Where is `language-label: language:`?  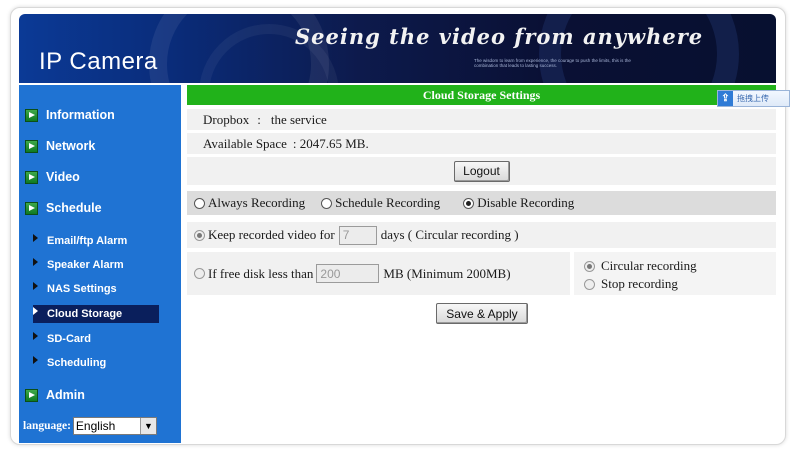 language-label: language: is located at coordinates (47, 426).